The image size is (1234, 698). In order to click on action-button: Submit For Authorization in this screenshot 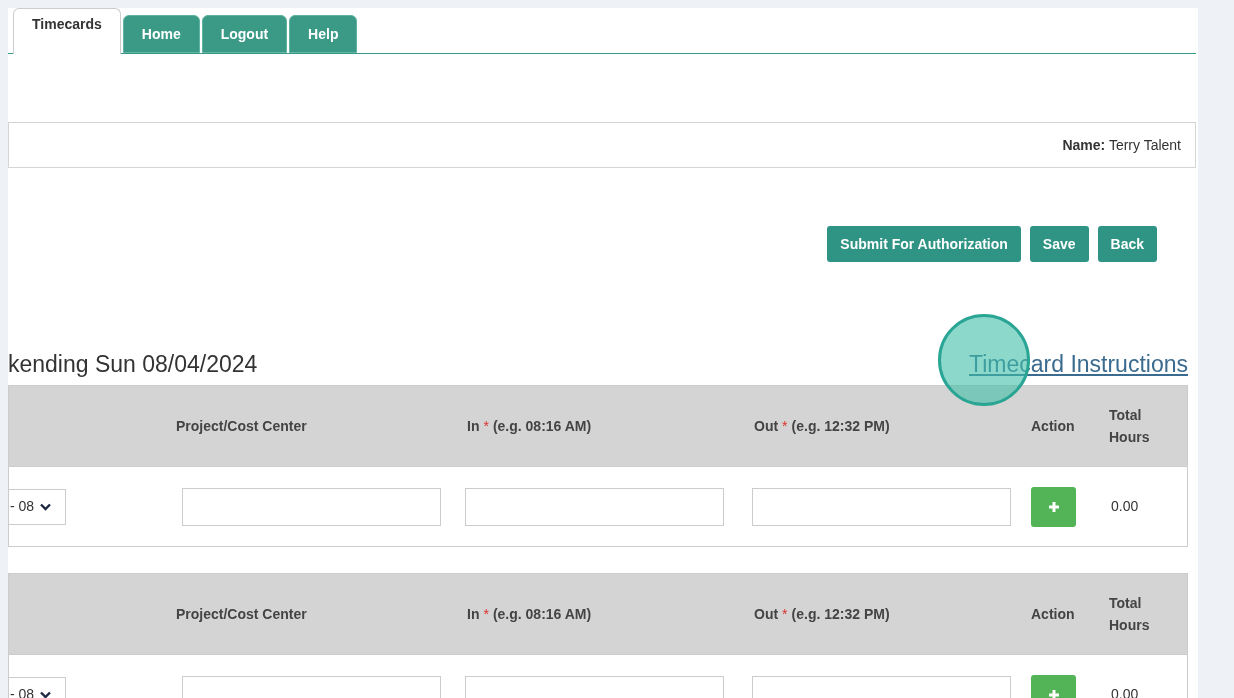, I will do `click(924, 244)`.